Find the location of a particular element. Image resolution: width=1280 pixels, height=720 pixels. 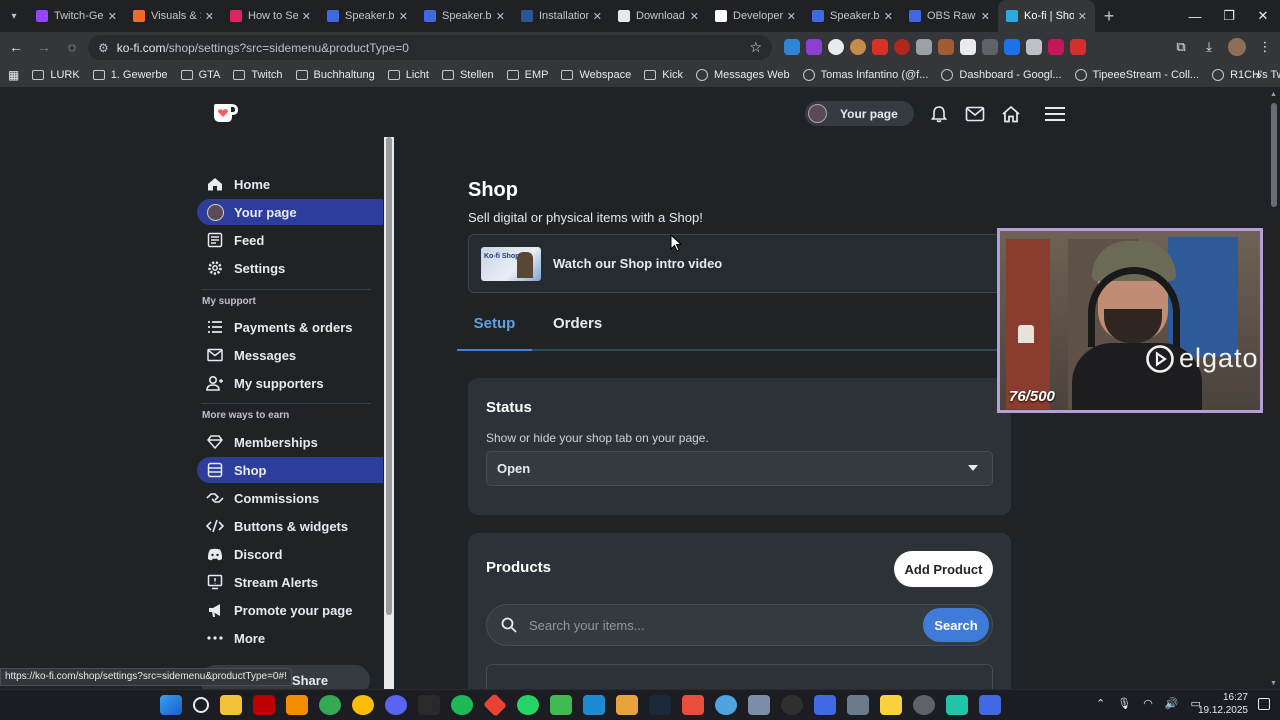

discord-icon is located at coordinates (396, 705).